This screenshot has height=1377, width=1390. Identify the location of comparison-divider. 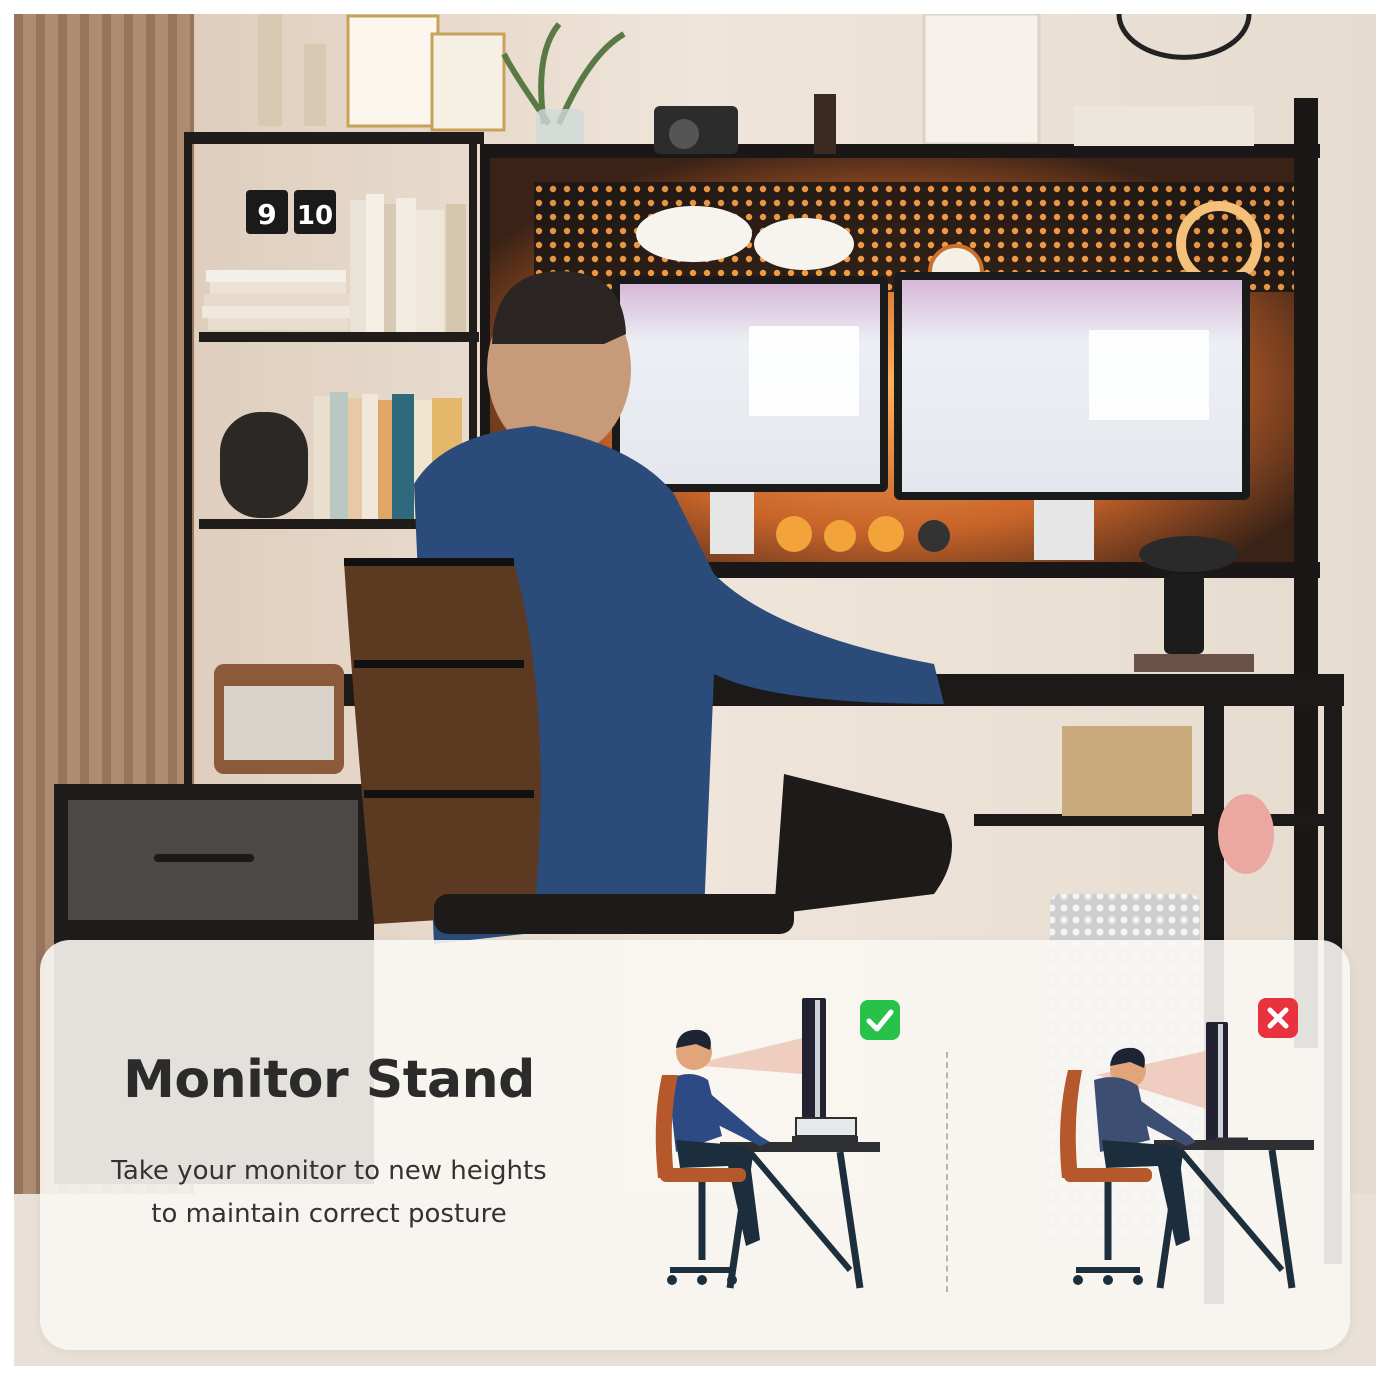
(947, 1172).